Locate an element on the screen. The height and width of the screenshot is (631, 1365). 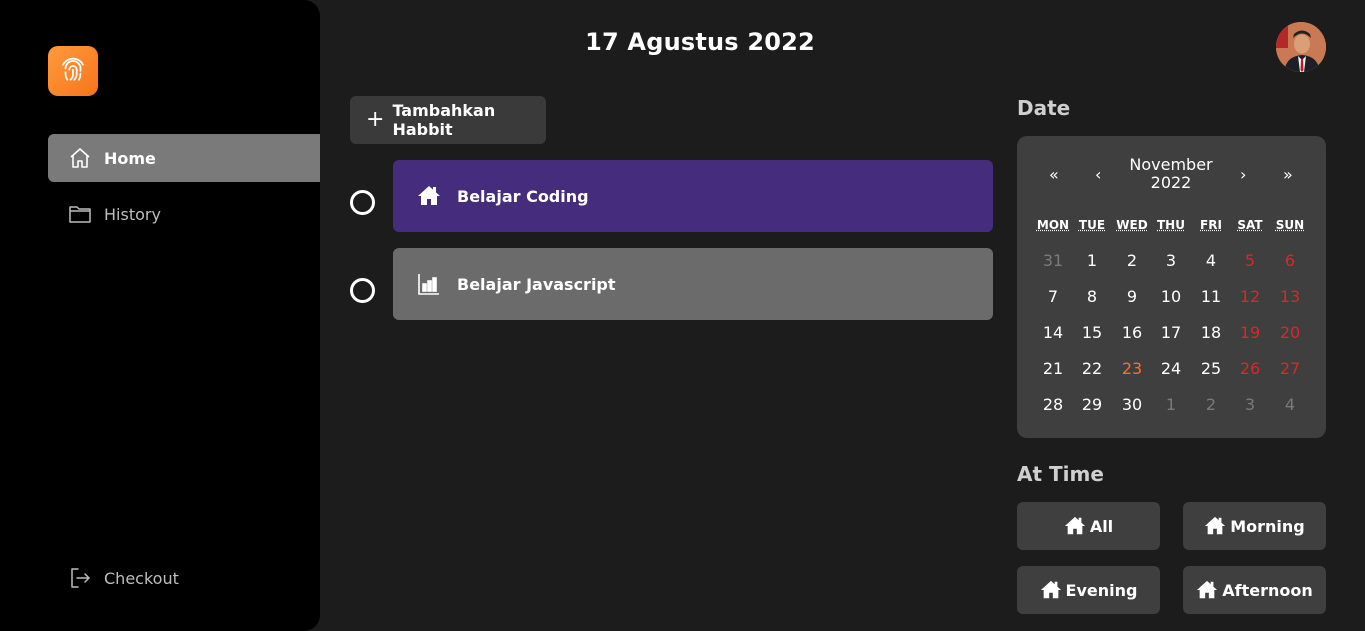
time-filter-label: All is located at coordinates (1101, 526).